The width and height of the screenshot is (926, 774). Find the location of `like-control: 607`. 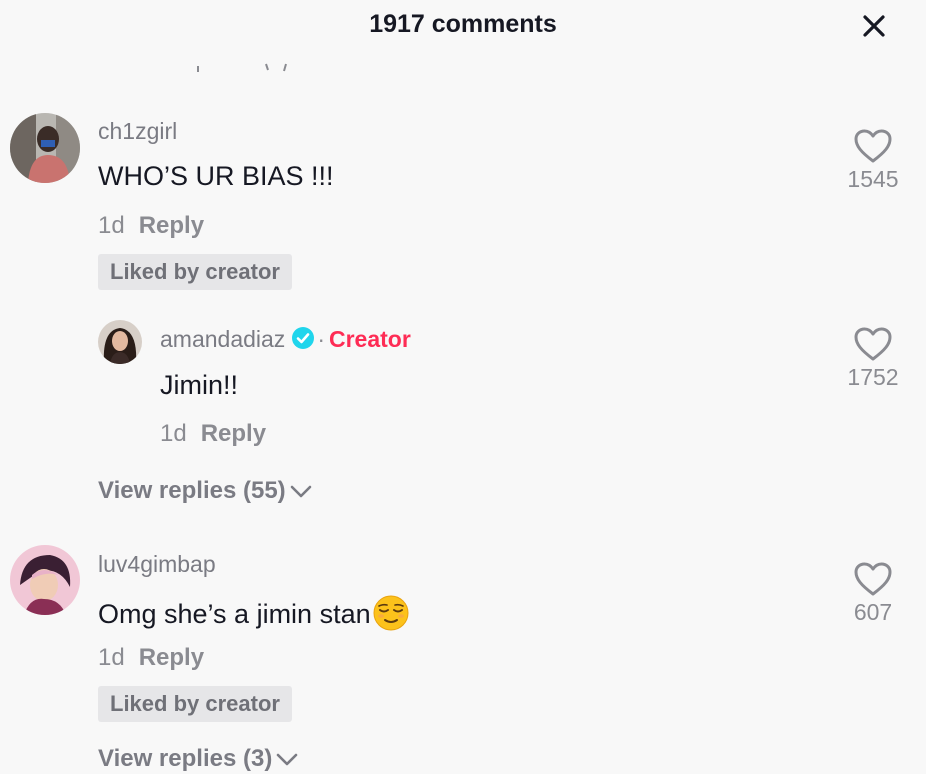

like-control: 607 is located at coordinates (873, 593).